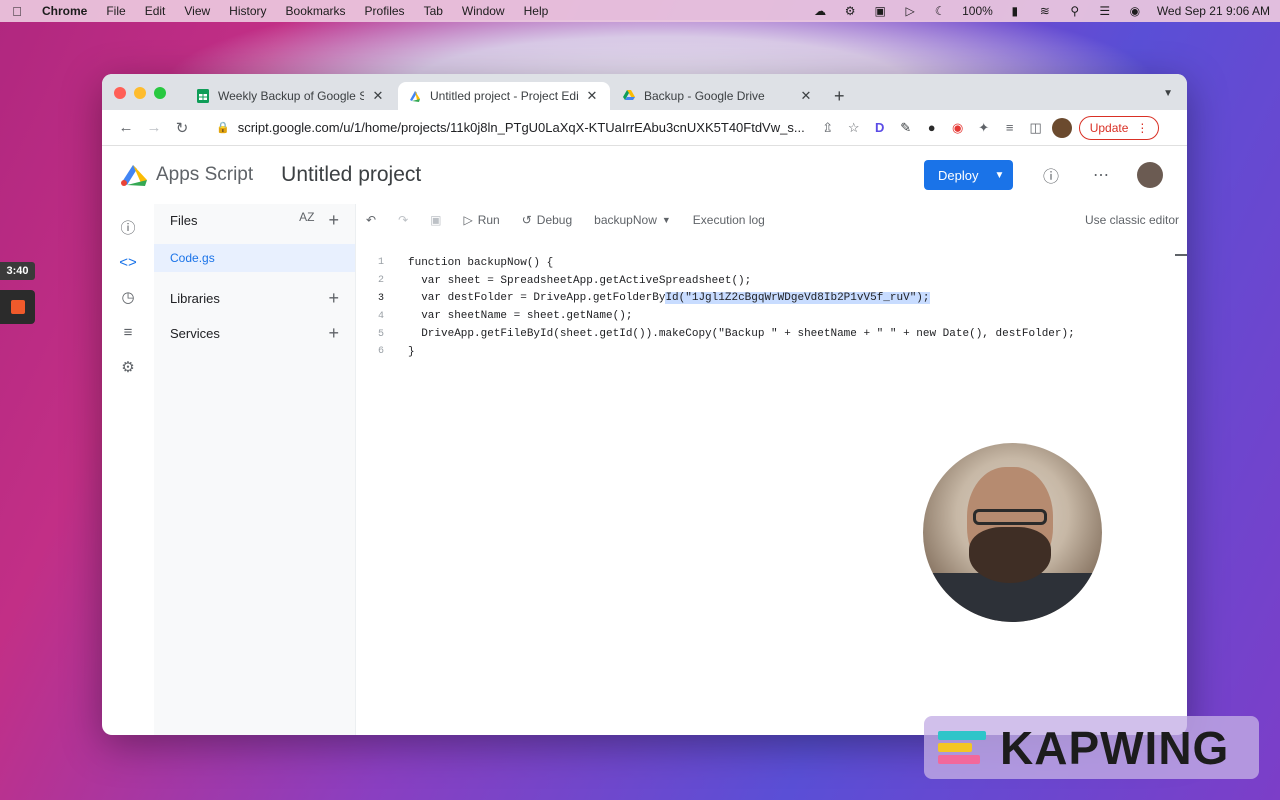 The height and width of the screenshot is (800, 1280). Describe the element at coordinates (955, 747) in the screenshot. I see `logo-bar` at that location.